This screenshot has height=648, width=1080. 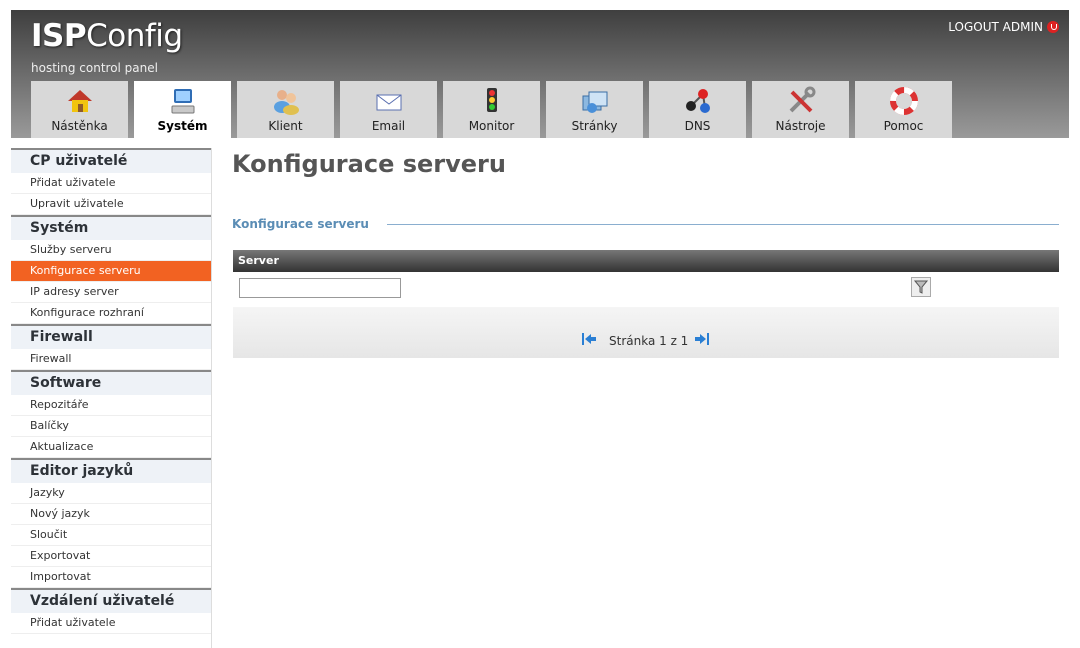 What do you see at coordinates (594, 102) in the screenshot?
I see `folders-icon` at bounding box center [594, 102].